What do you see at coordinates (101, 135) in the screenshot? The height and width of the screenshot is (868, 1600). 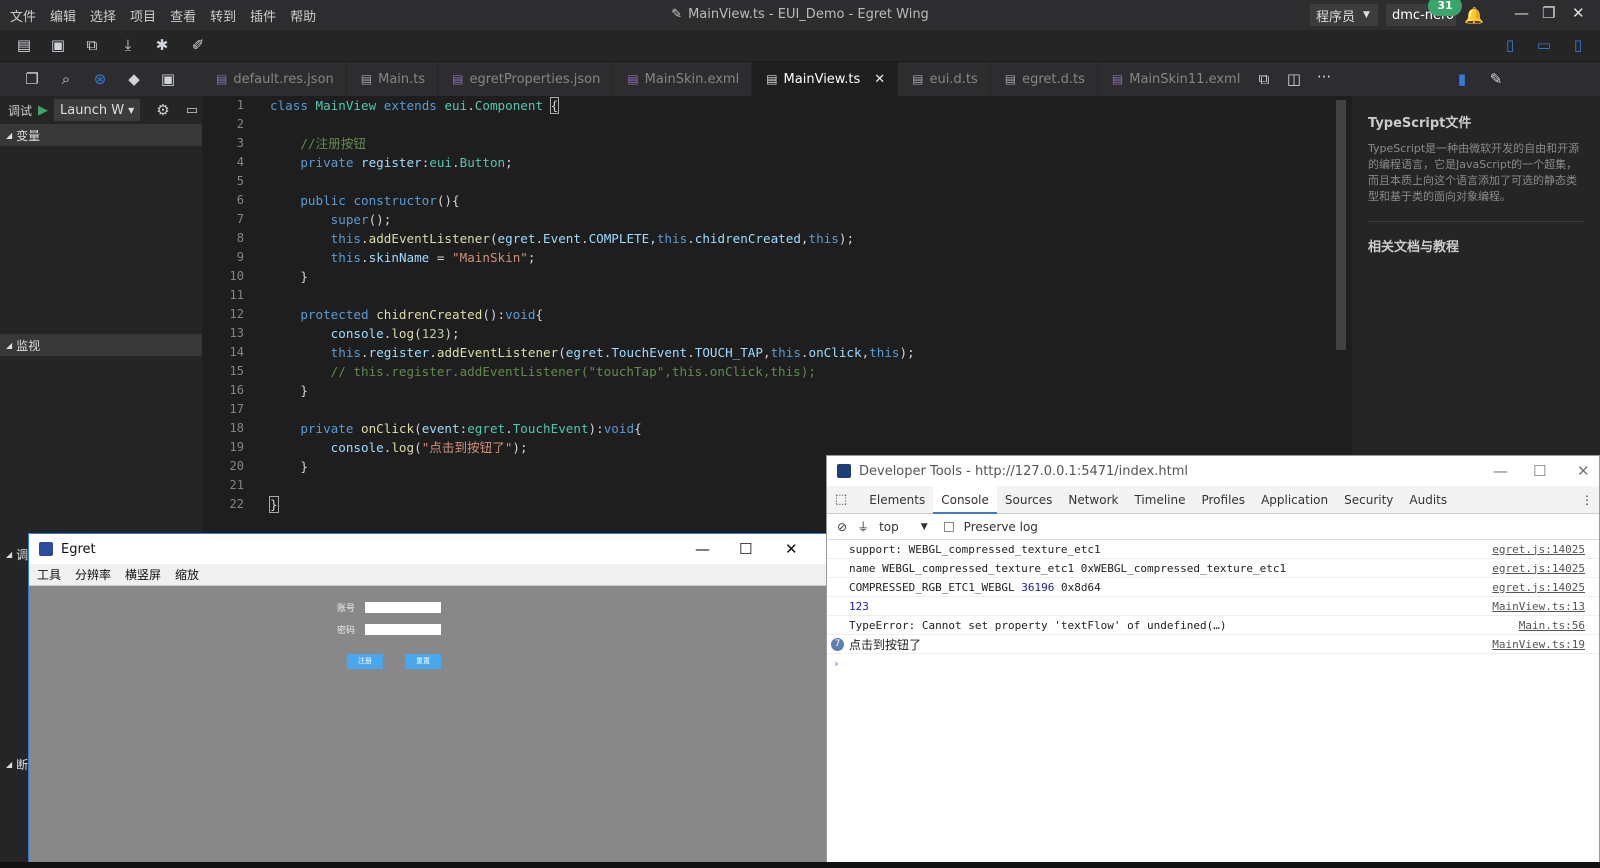 I see `variables-section-header: ◢ 变量` at bounding box center [101, 135].